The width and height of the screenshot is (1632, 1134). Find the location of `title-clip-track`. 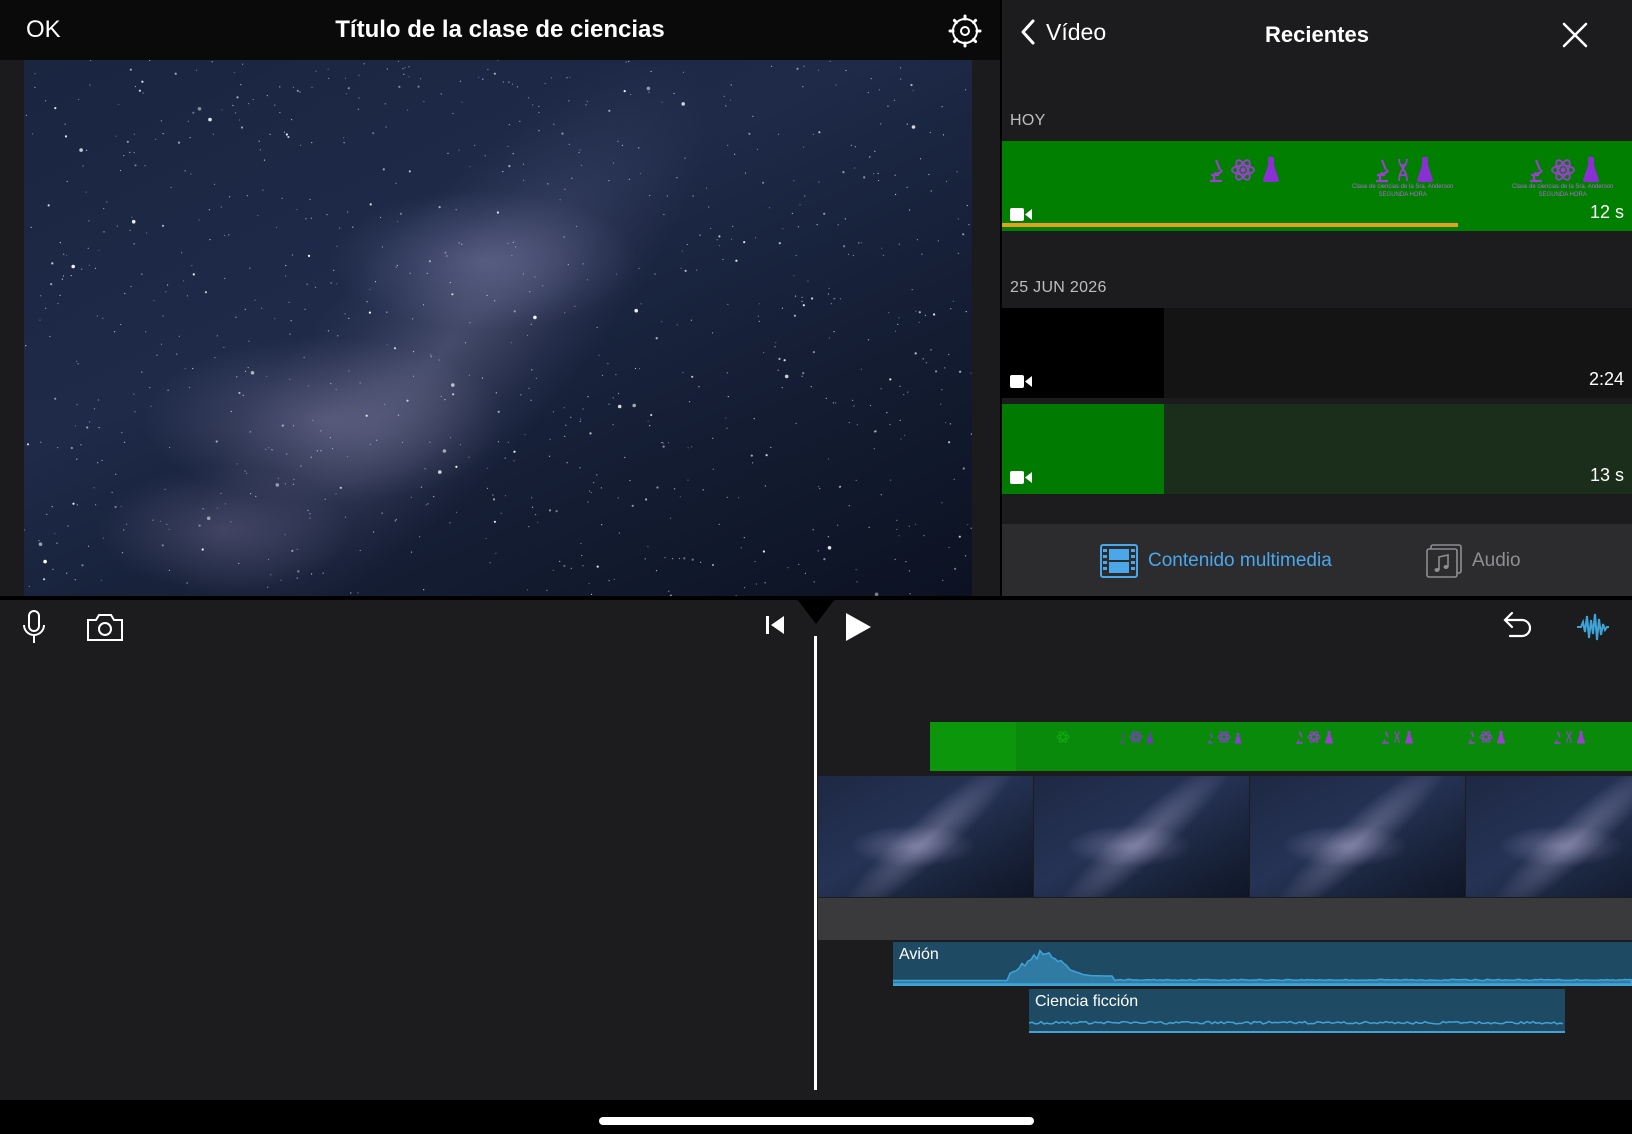

title-clip-track is located at coordinates (1281, 746).